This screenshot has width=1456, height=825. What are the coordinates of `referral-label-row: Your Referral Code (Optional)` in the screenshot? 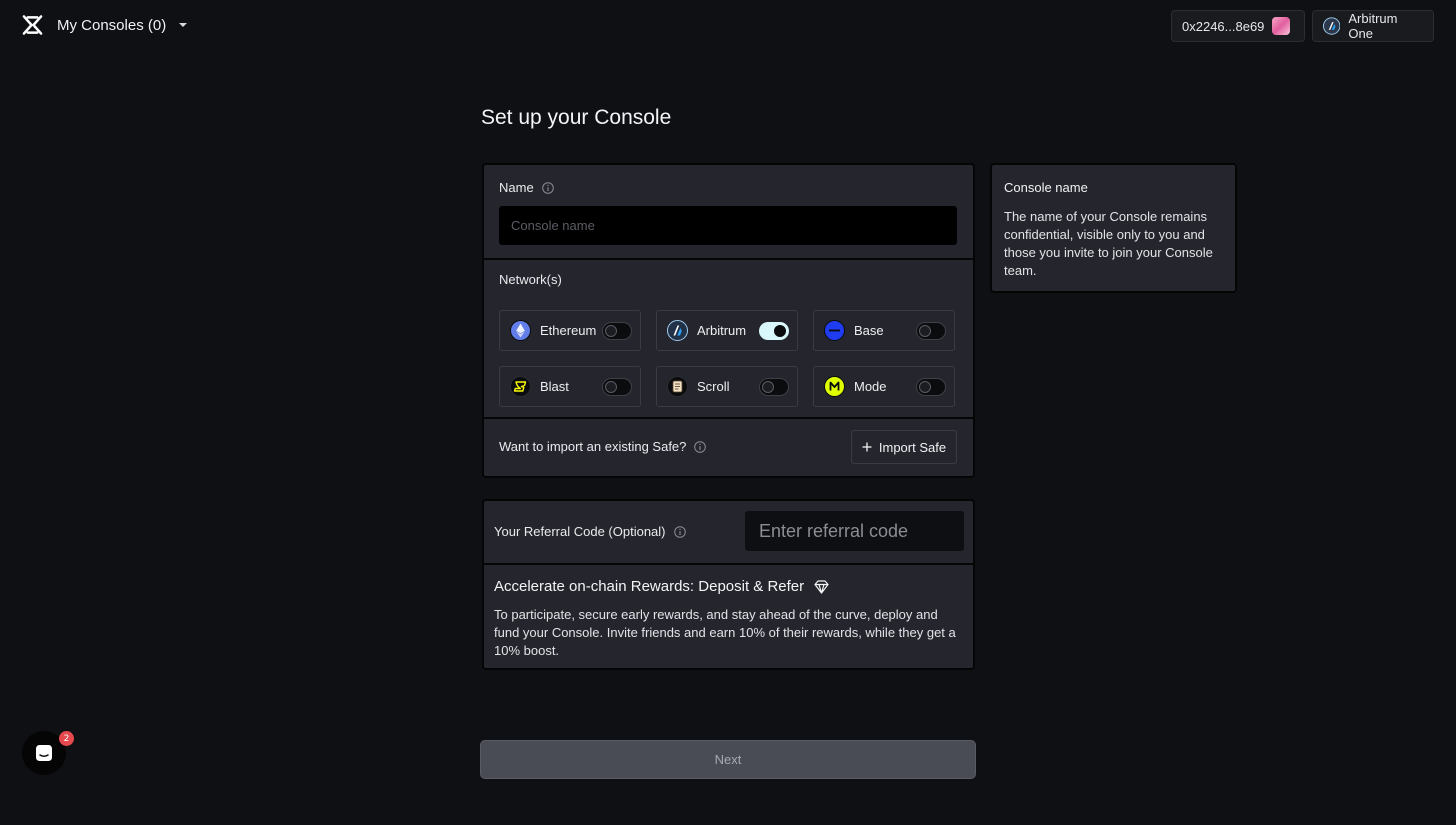 It's located at (590, 531).